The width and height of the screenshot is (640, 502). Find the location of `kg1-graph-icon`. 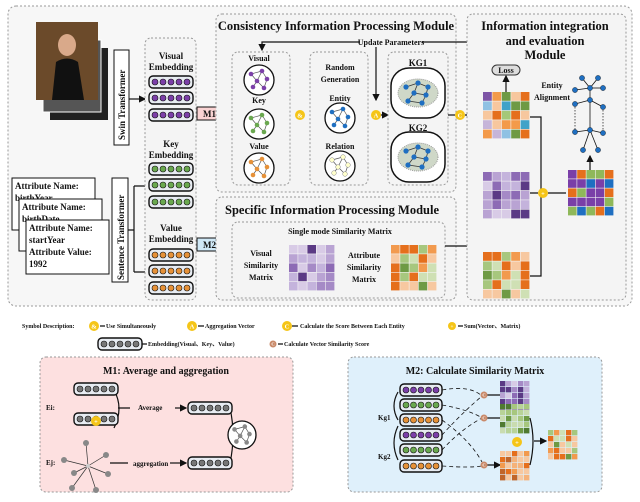

kg1-graph-icon is located at coordinates (418, 93).